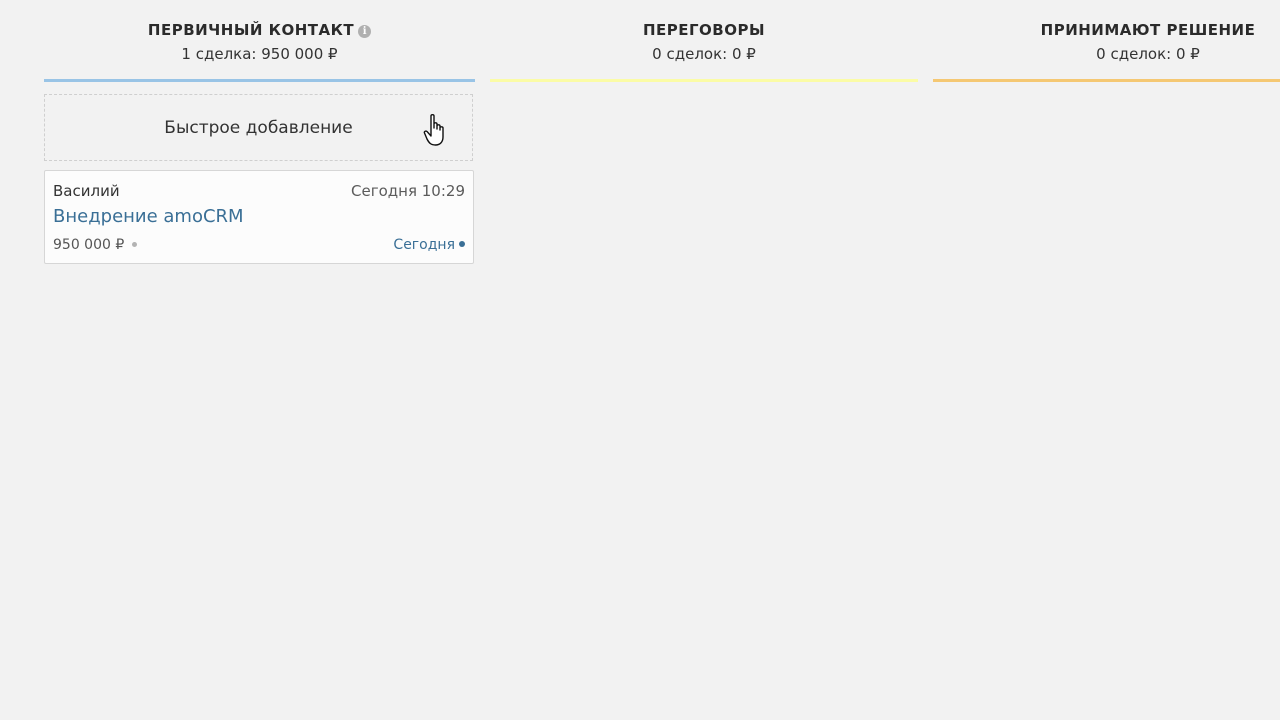  I want to click on quick-add-button: Быстрое добавление, so click(258, 127).